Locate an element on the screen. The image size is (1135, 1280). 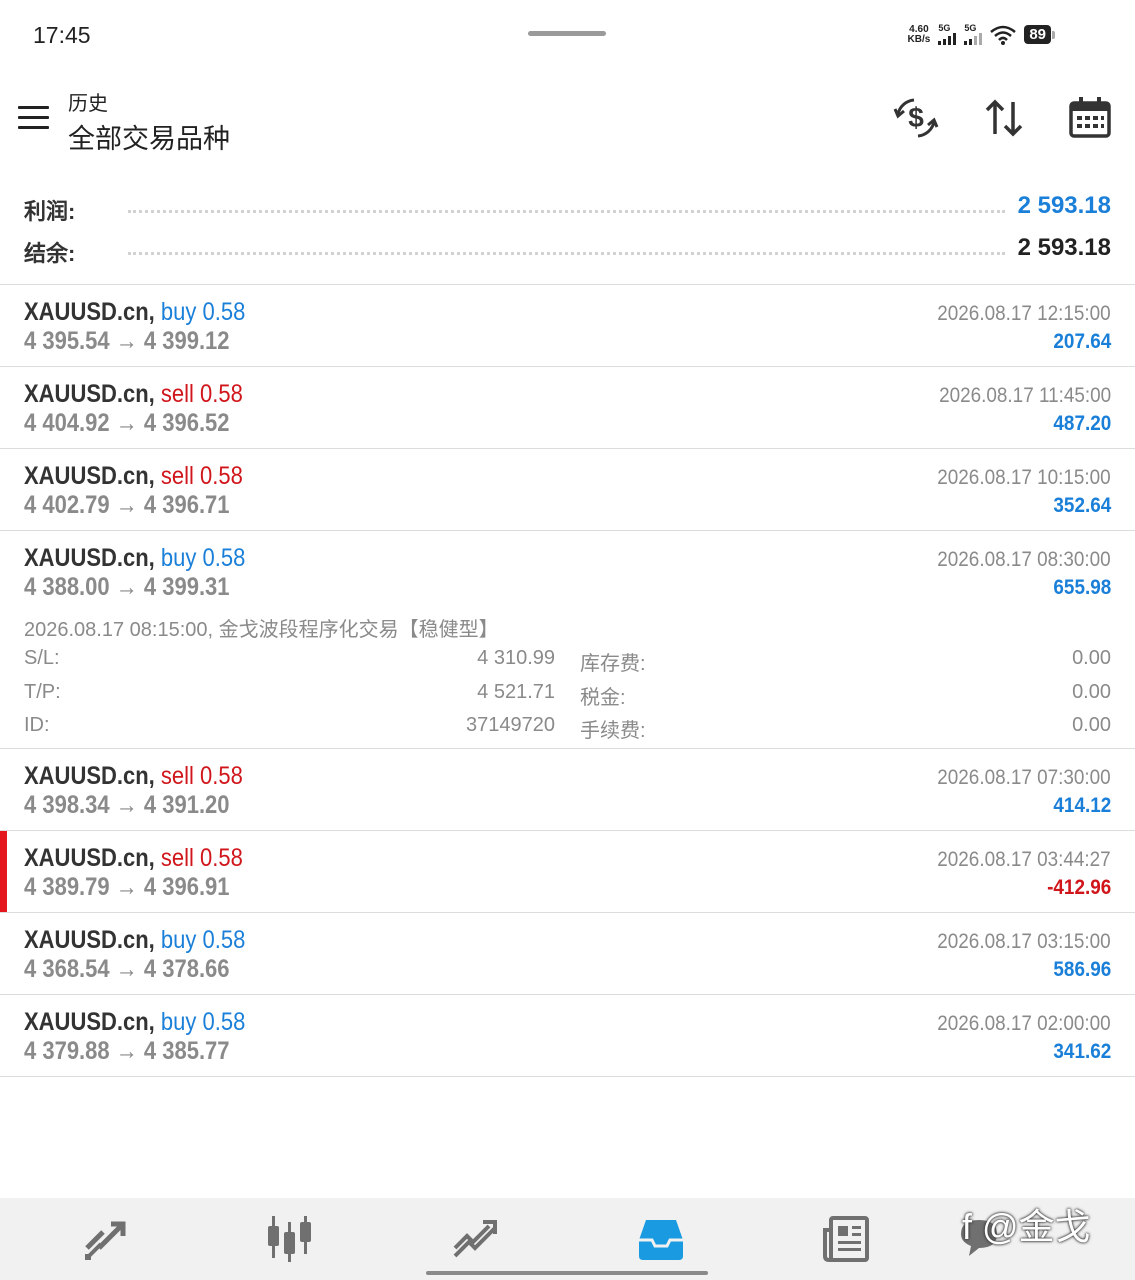
close-price: 4 399.31 is located at coordinates (186, 587).